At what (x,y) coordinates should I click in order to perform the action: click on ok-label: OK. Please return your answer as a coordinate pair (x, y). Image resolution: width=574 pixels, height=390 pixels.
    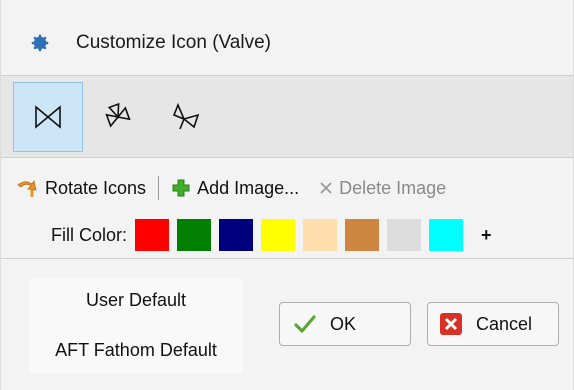
    Looking at the image, I should click on (343, 323).